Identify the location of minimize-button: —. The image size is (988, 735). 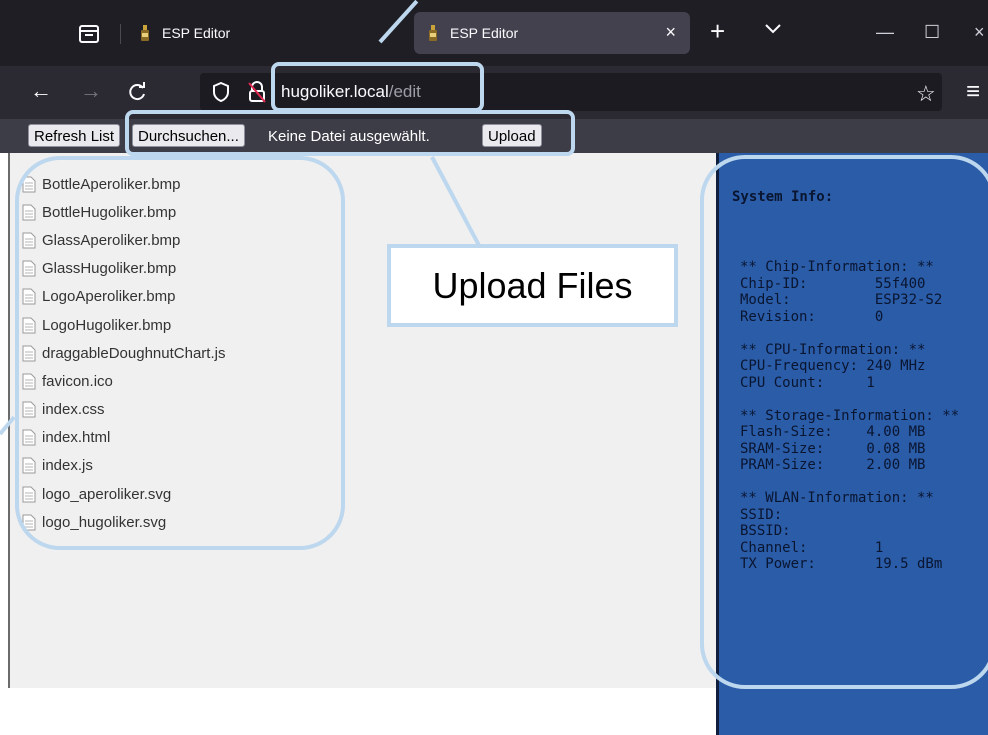
(885, 32).